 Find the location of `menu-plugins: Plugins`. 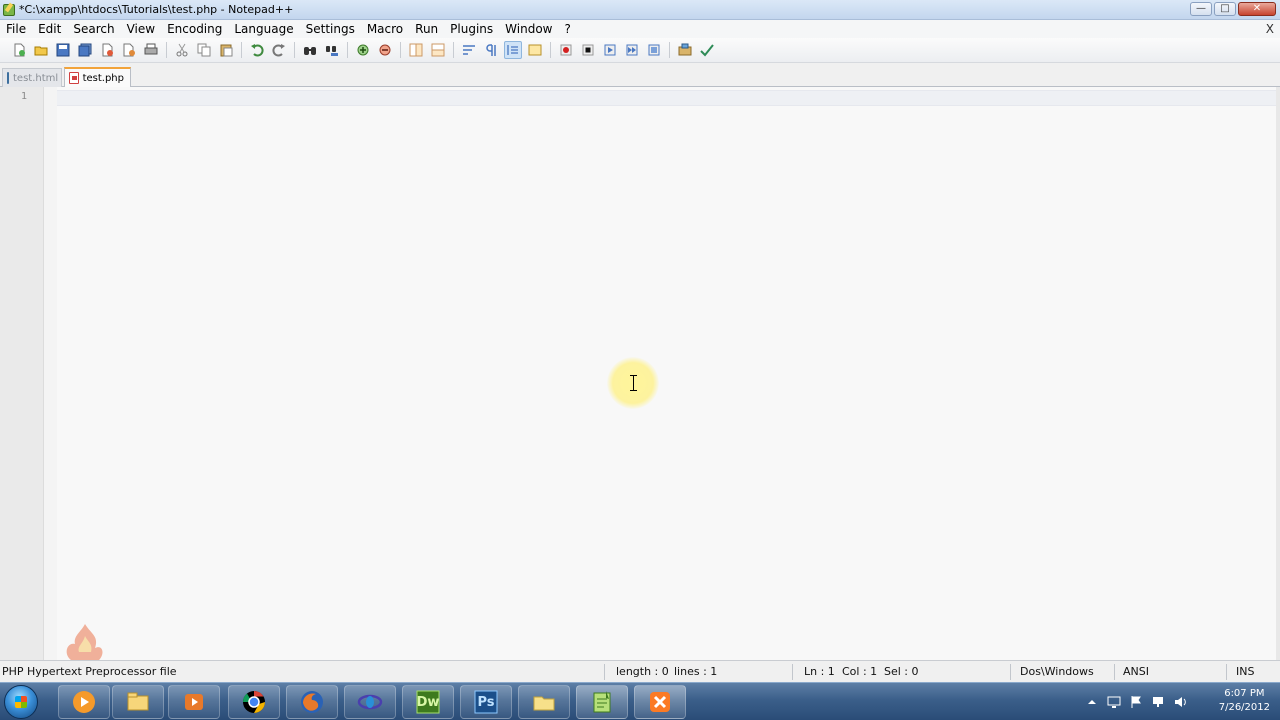

menu-plugins: Plugins is located at coordinates (471, 29).